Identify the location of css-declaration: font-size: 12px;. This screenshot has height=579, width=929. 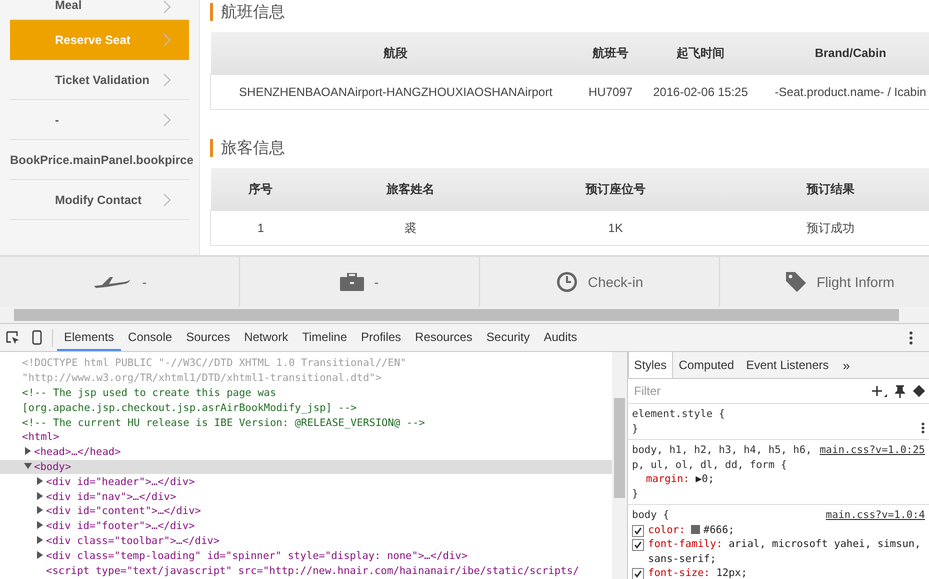
(698, 572).